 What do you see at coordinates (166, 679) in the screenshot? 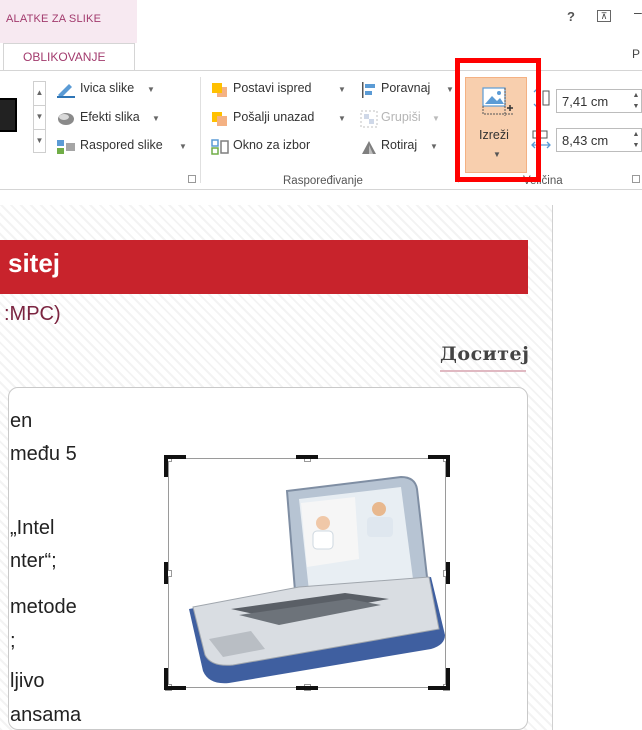
I see `crop-handle-bottom-left` at bounding box center [166, 679].